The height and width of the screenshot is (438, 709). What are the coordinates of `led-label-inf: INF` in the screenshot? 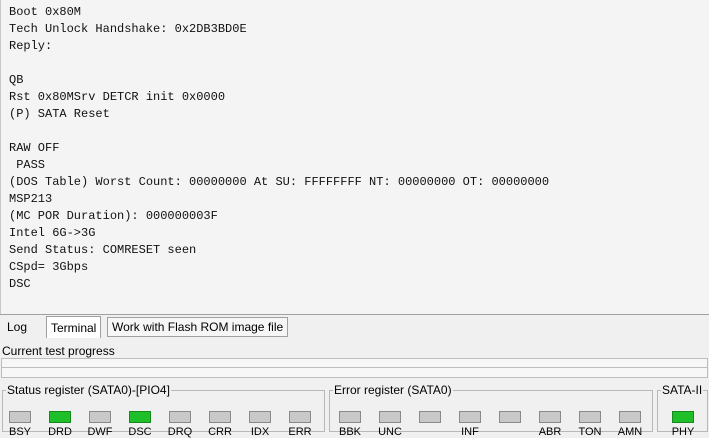 It's located at (470, 432).